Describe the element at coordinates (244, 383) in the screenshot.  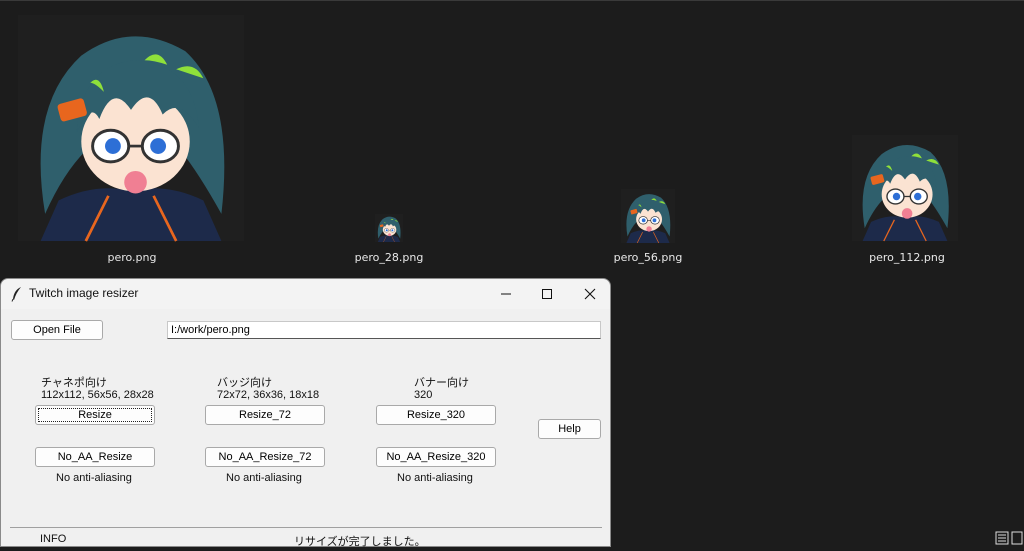
I see `group-heading-badge: バッジ向け` at that location.